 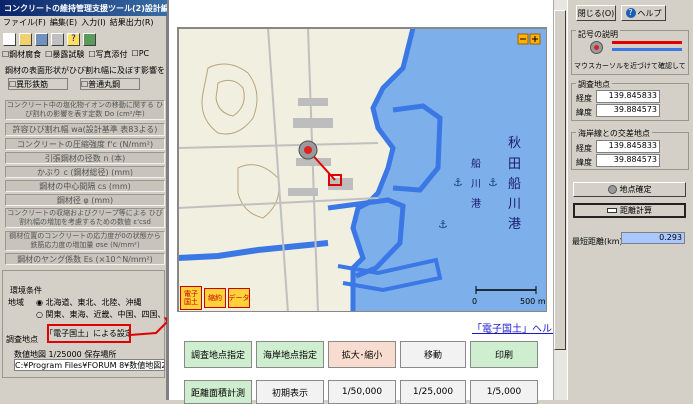 I want to click on left-toolbar: ?, so click(x=83, y=39).